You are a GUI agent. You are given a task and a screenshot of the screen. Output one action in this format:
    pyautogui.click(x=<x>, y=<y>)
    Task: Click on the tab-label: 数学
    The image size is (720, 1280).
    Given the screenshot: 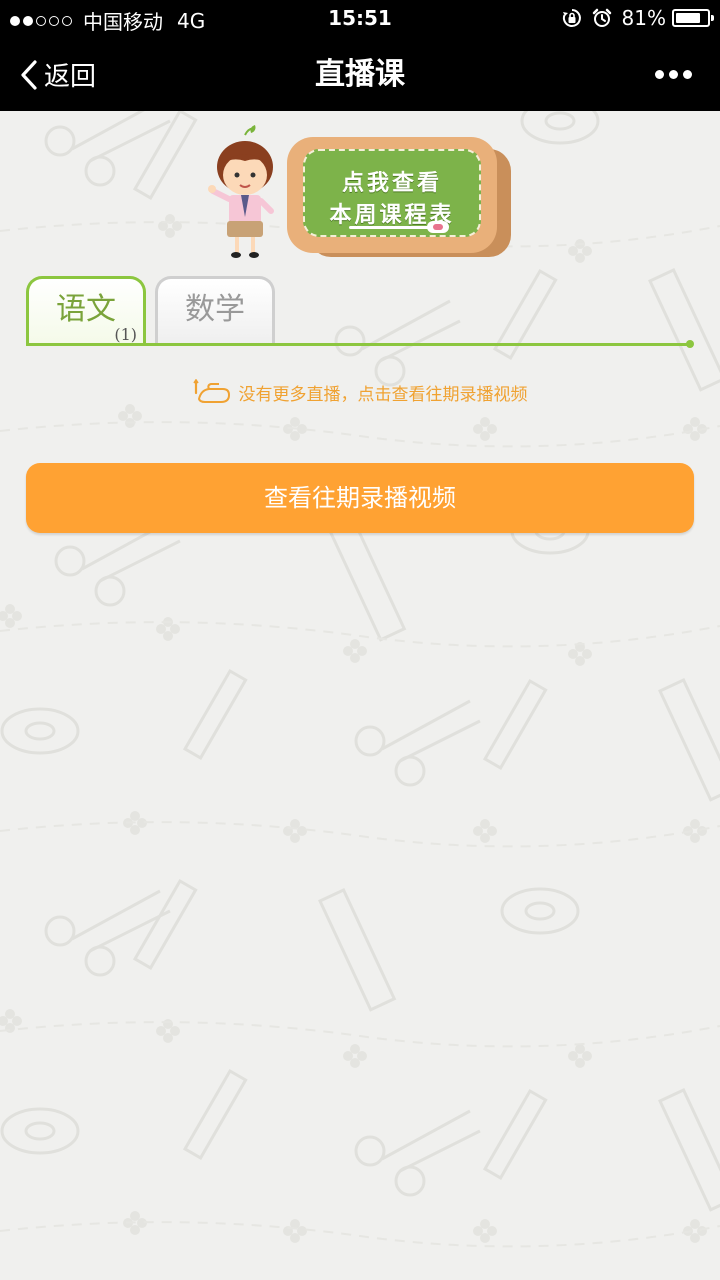 What is the action you would take?
    pyautogui.click(x=215, y=309)
    